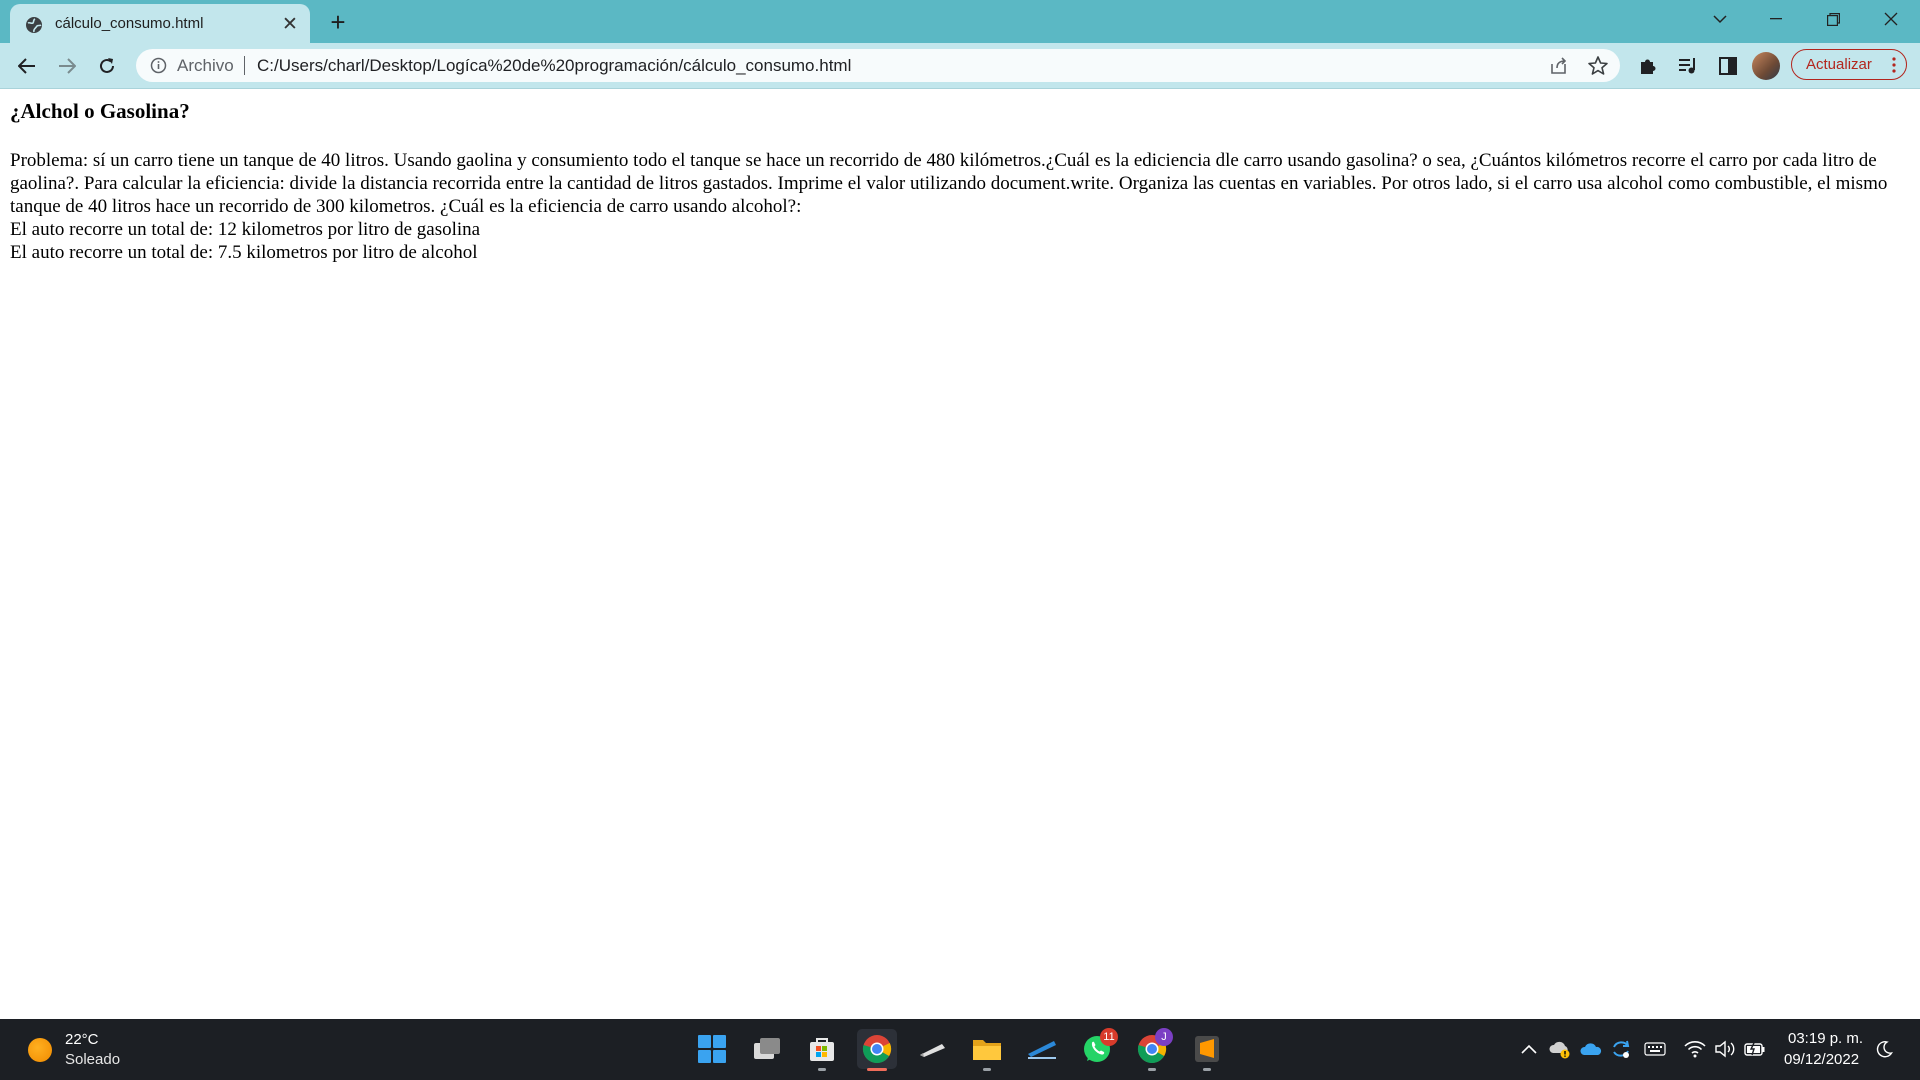 The height and width of the screenshot is (1080, 1920). I want to click on chrome-profile-icon: J, so click(1152, 1049).